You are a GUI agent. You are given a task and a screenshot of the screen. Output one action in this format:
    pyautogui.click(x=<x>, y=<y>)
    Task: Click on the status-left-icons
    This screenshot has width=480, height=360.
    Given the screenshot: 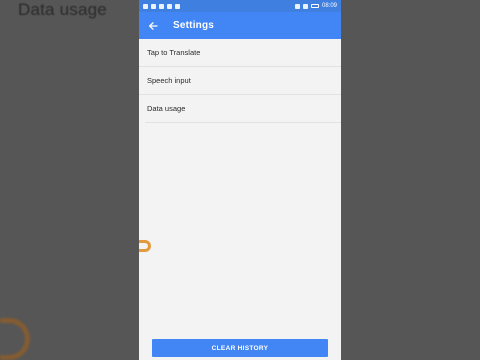 What is the action you would take?
    pyautogui.click(x=161, y=6)
    